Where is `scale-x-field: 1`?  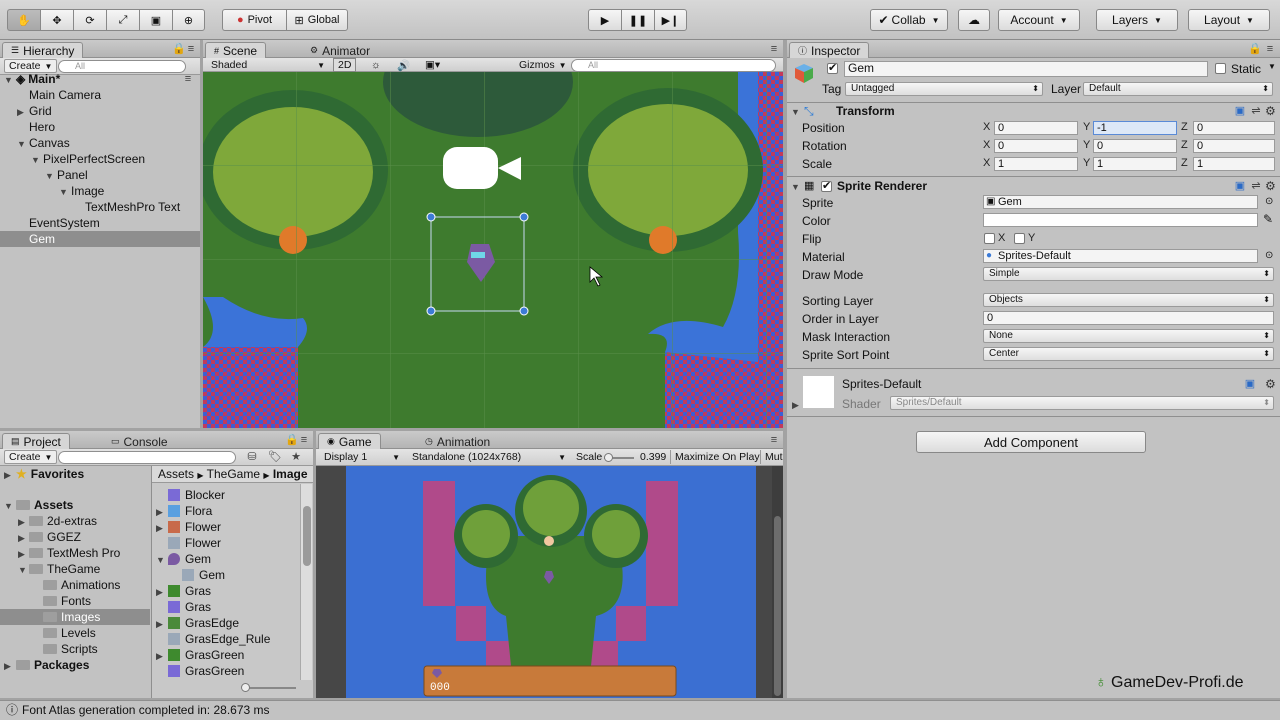 scale-x-field: 1 is located at coordinates (1036, 164).